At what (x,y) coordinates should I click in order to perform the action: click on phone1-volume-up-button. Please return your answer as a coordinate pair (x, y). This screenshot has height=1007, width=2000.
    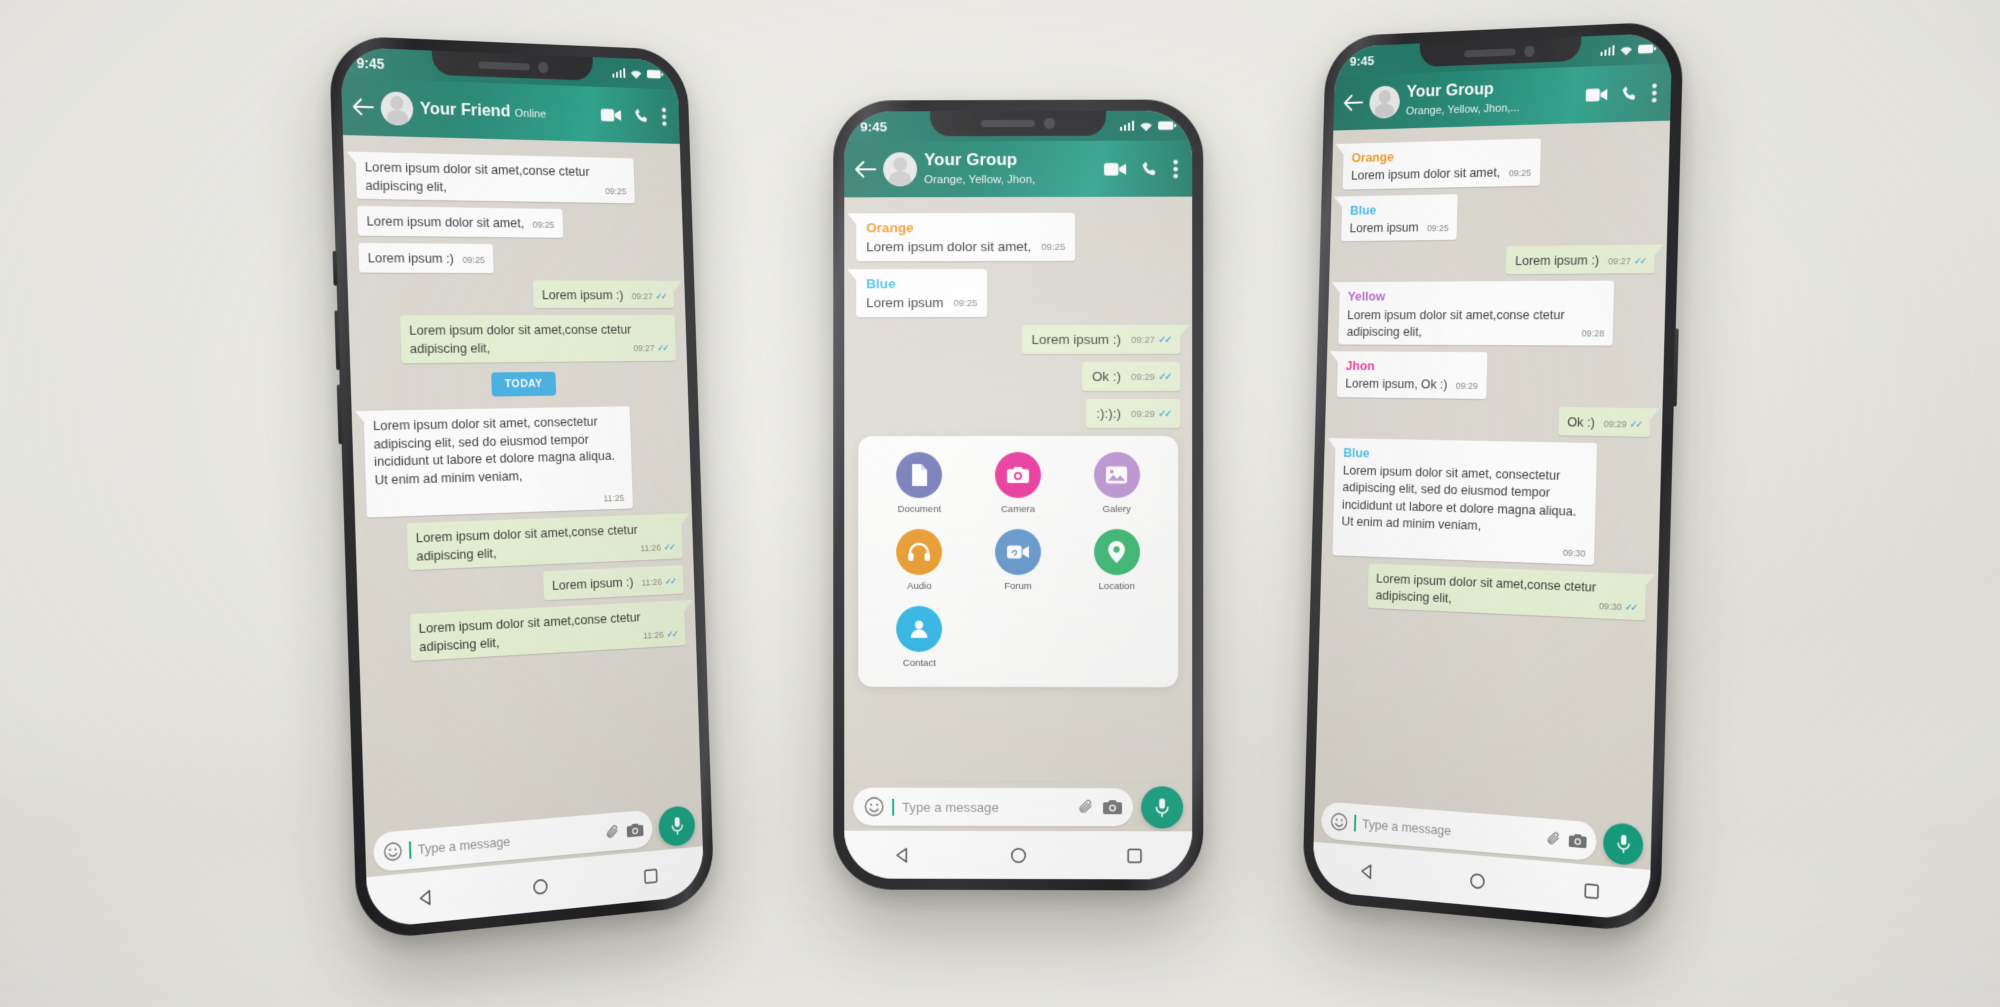
    Looking at the image, I should click on (337, 340).